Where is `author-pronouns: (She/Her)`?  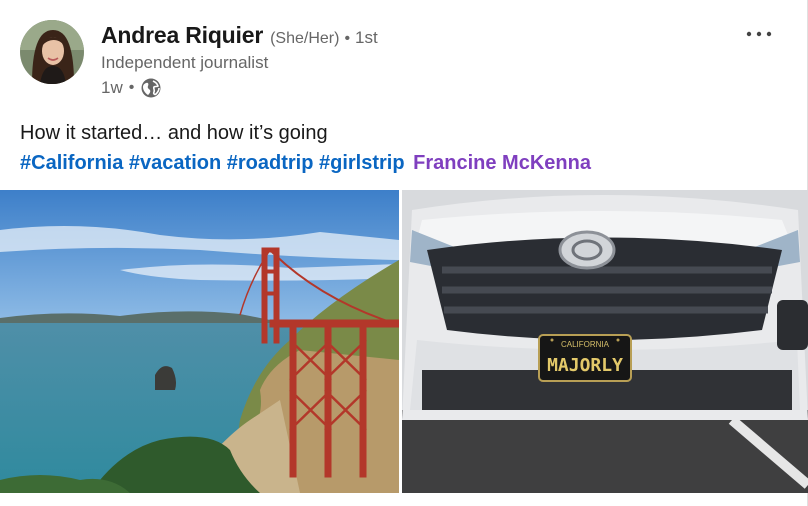
author-pronouns: (She/Her) is located at coordinates (305, 38).